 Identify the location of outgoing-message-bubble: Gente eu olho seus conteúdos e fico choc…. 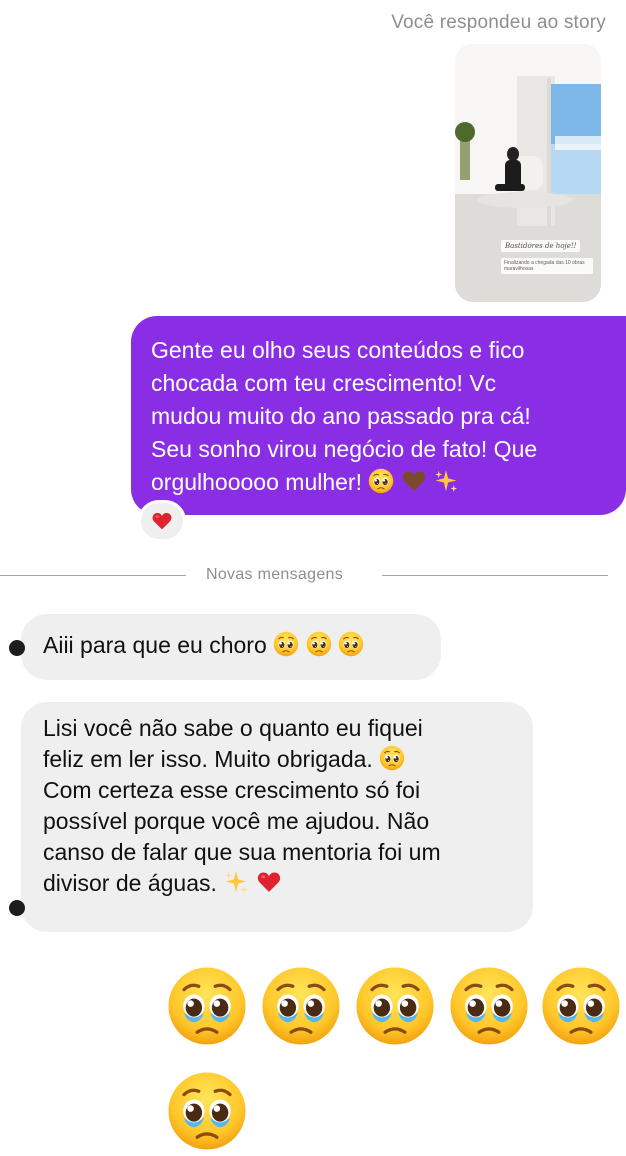
(378, 415).